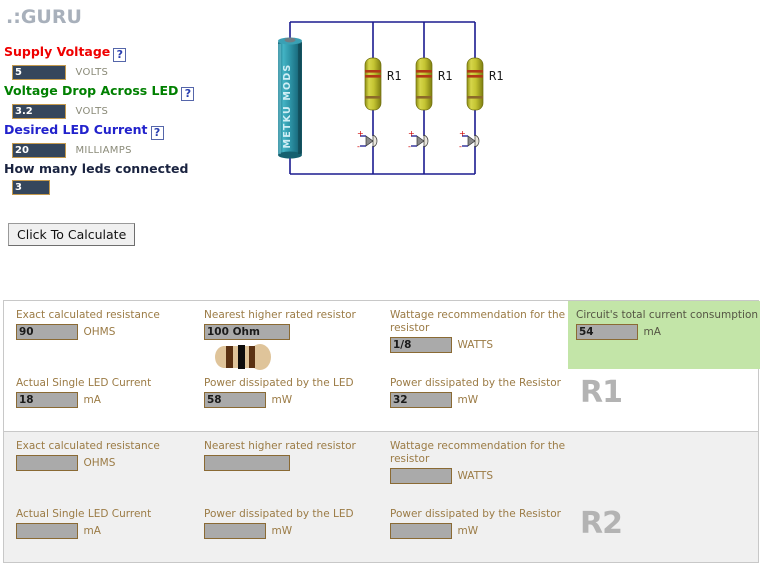 Image resolution: width=762 pixels, height=575 pixels. I want to click on power-led-cell: Power dissipated by the LED mW, so click(289, 388).